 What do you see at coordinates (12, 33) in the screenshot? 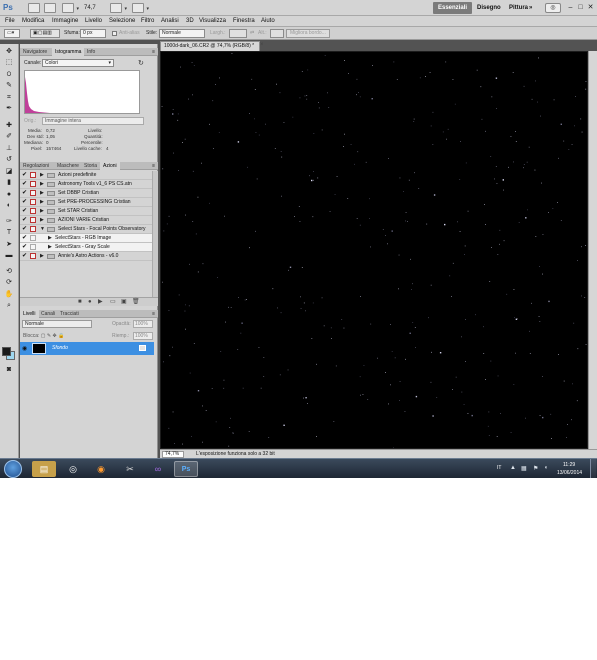
I see `tool-preset-picker: ▭▾` at bounding box center [12, 33].